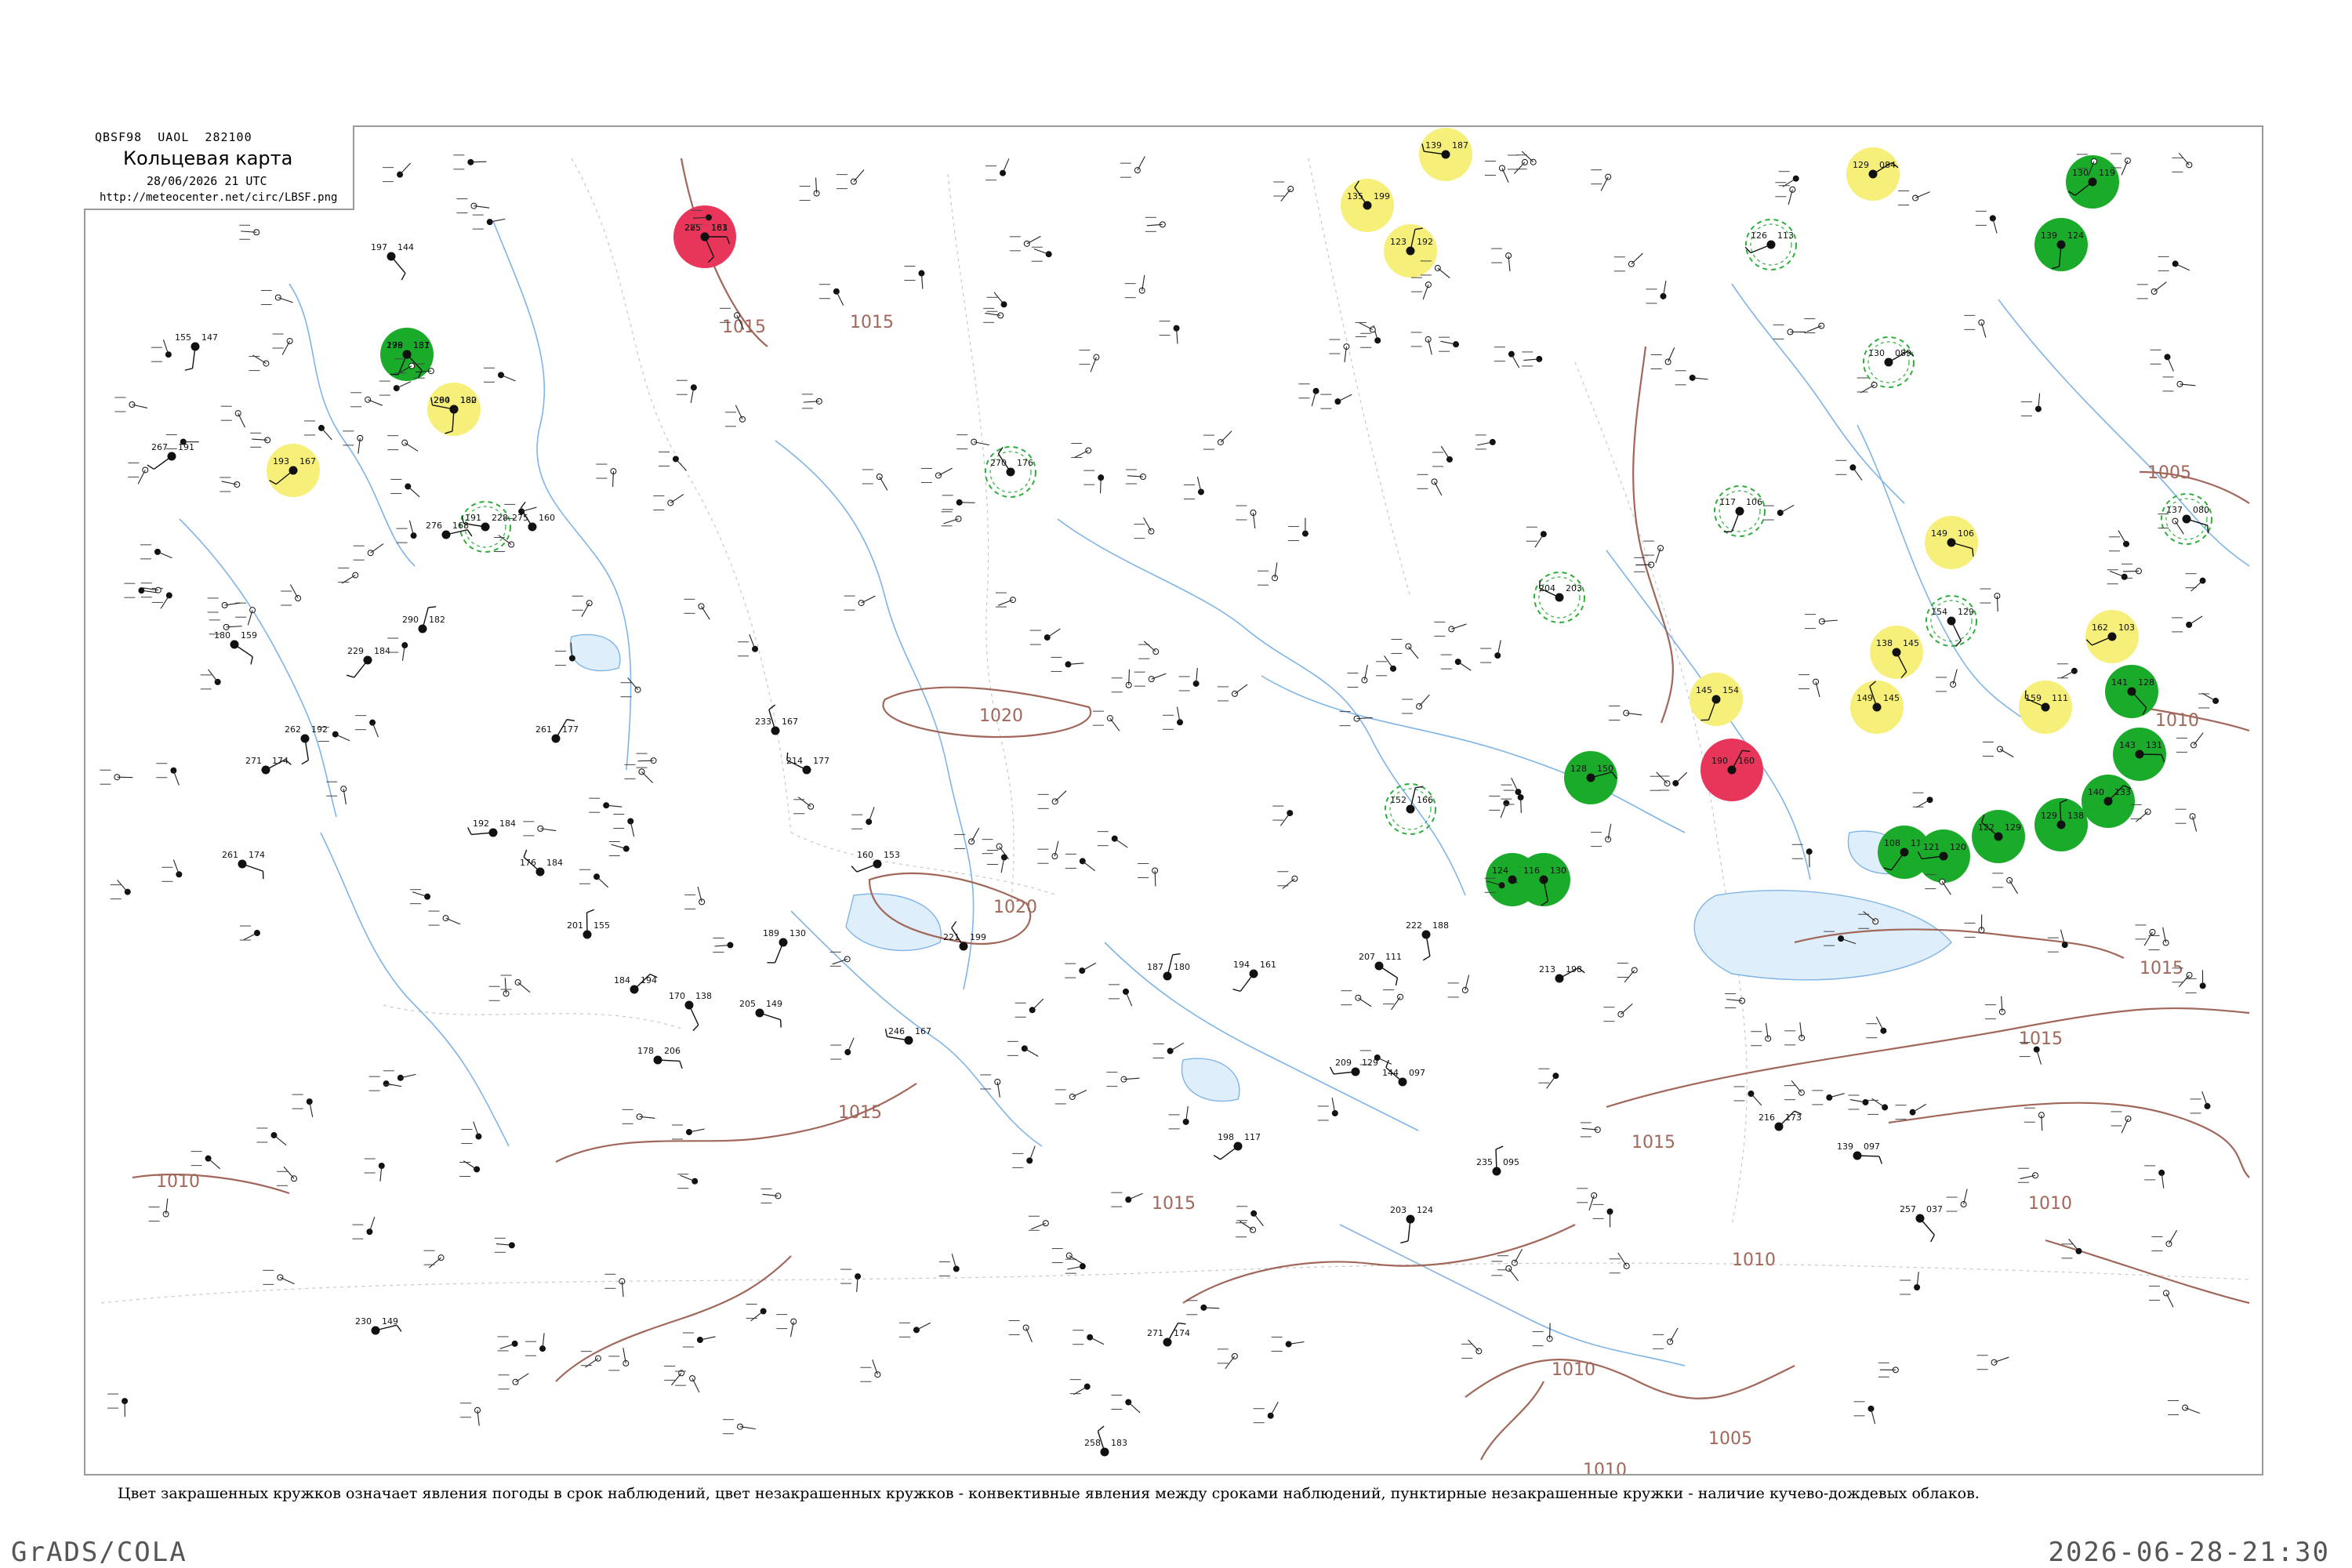  I want to click on isobar-label: 1015, so click(860, 1113).